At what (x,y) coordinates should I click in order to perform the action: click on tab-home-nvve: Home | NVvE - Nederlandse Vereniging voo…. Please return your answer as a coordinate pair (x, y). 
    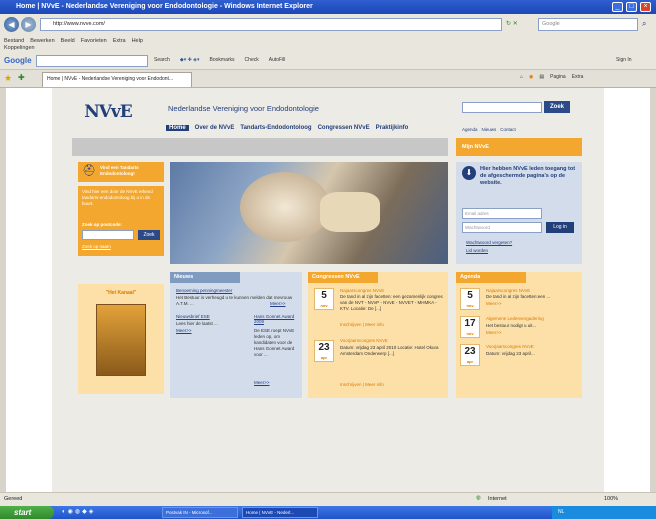
    Looking at the image, I should click on (117, 79).